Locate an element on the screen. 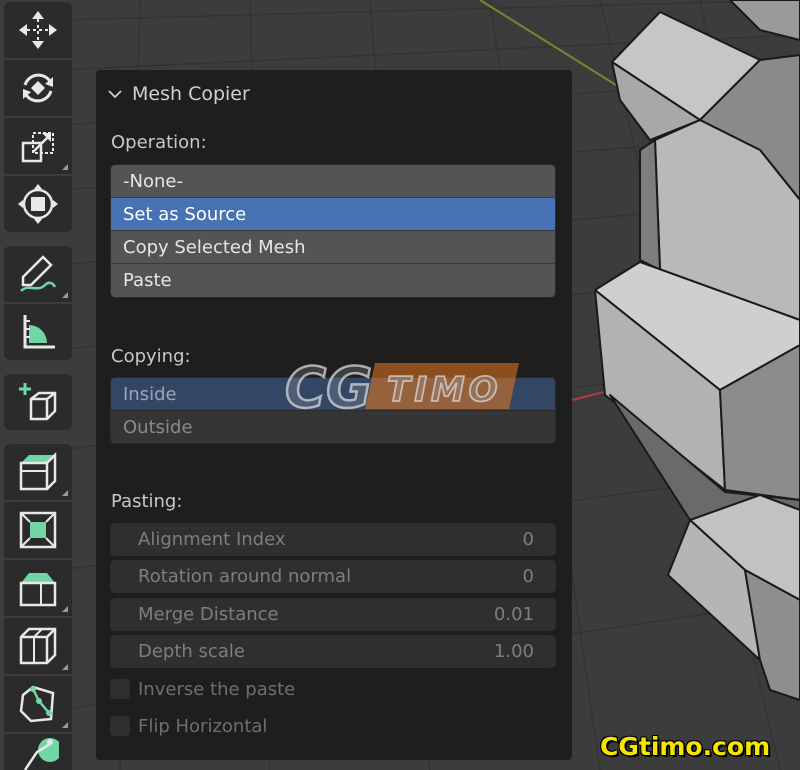 The image size is (800, 770). pencil-icon is located at coordinates (38, 273).